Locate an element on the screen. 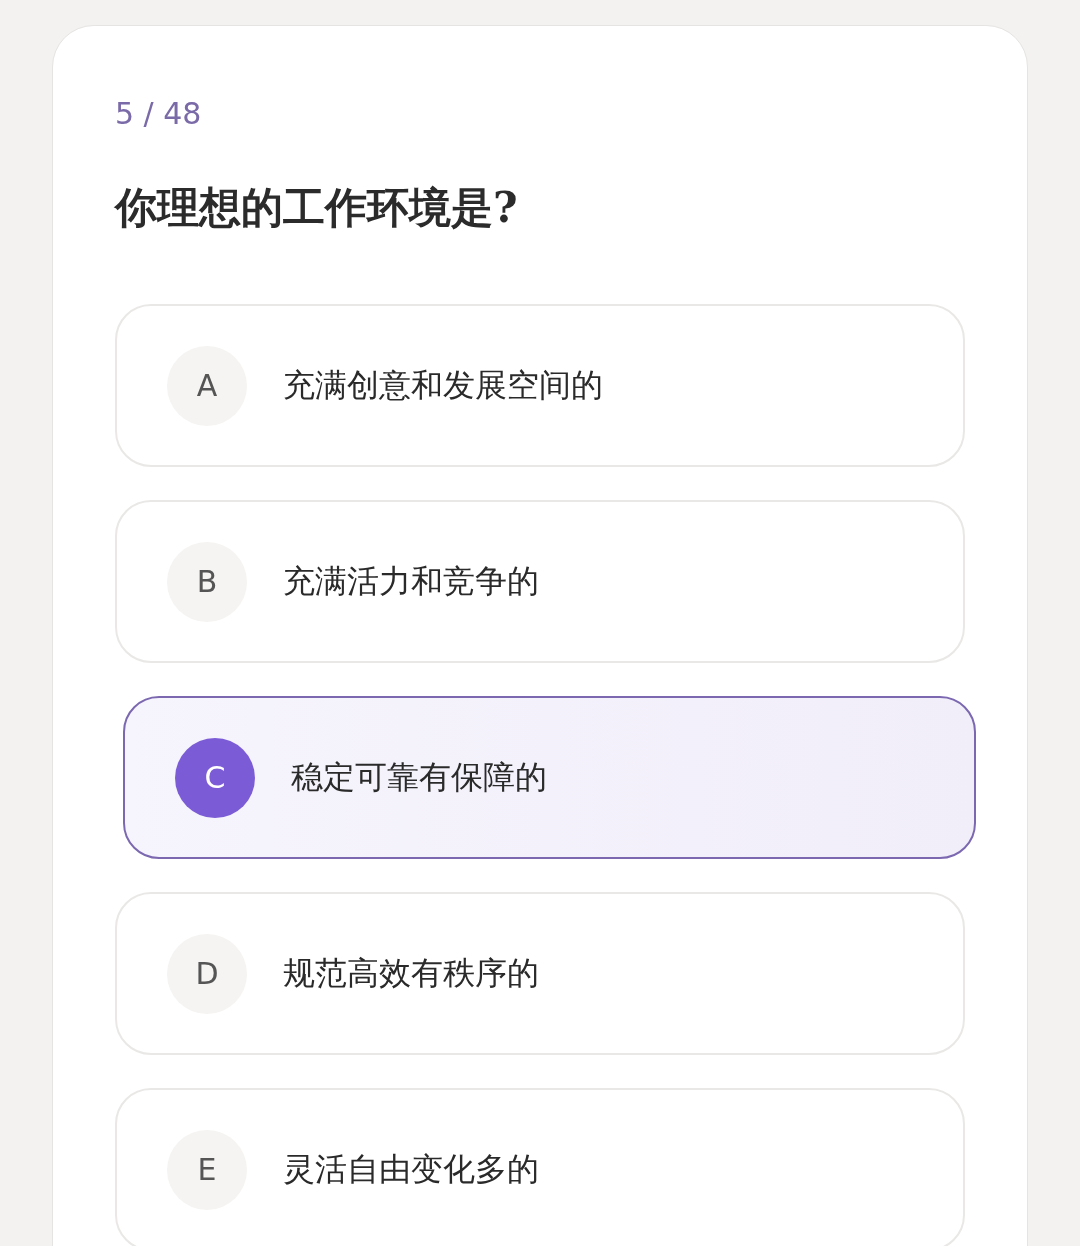 The width and height of the screenshot is (1080, 1246). answer-option: D 规范高效有秩序的 is located at coordinates (540, 973).